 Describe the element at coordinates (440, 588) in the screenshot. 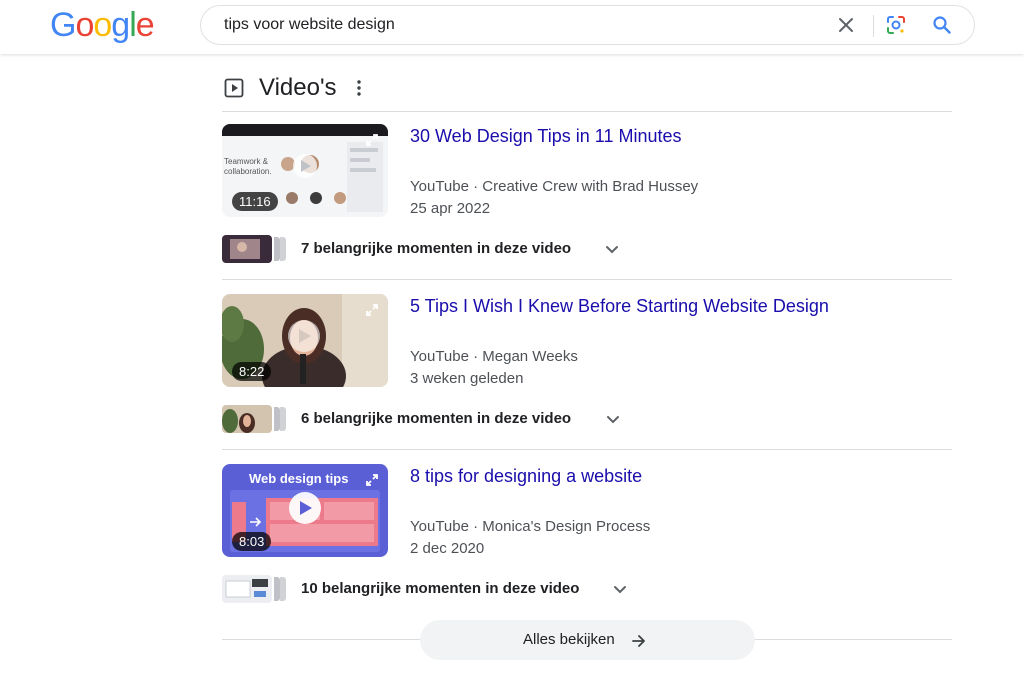

I see `key-moments-label: 10 belangrijke momenten in deze video` at that location.